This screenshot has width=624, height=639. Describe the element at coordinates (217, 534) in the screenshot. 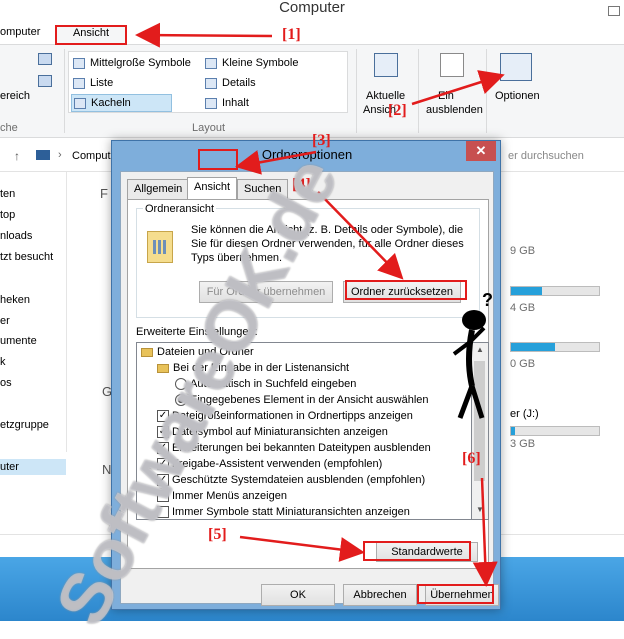

I see `annotation-5: [5]` at that location.